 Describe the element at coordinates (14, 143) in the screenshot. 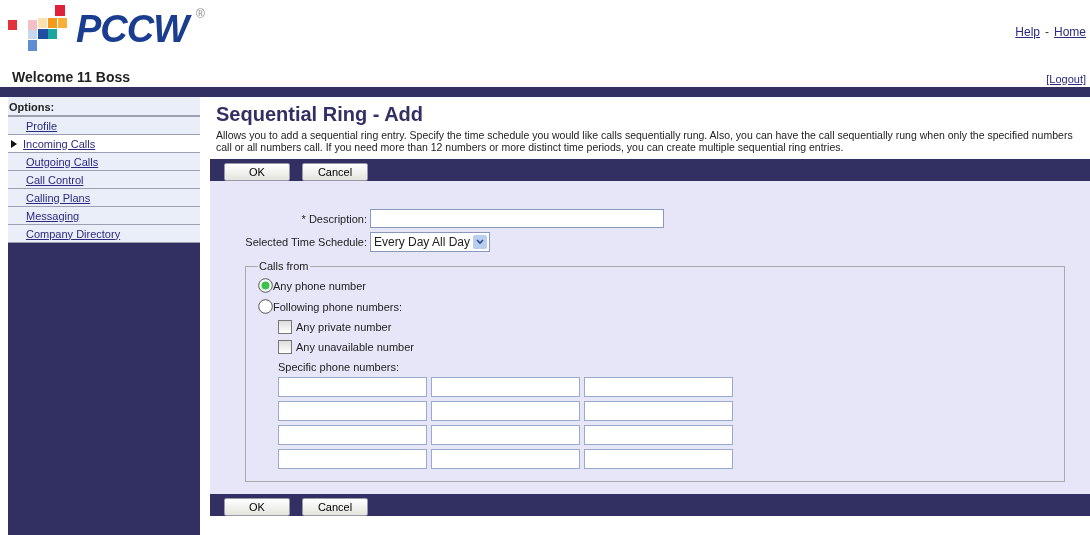

I see `bullet-icon` at that location.